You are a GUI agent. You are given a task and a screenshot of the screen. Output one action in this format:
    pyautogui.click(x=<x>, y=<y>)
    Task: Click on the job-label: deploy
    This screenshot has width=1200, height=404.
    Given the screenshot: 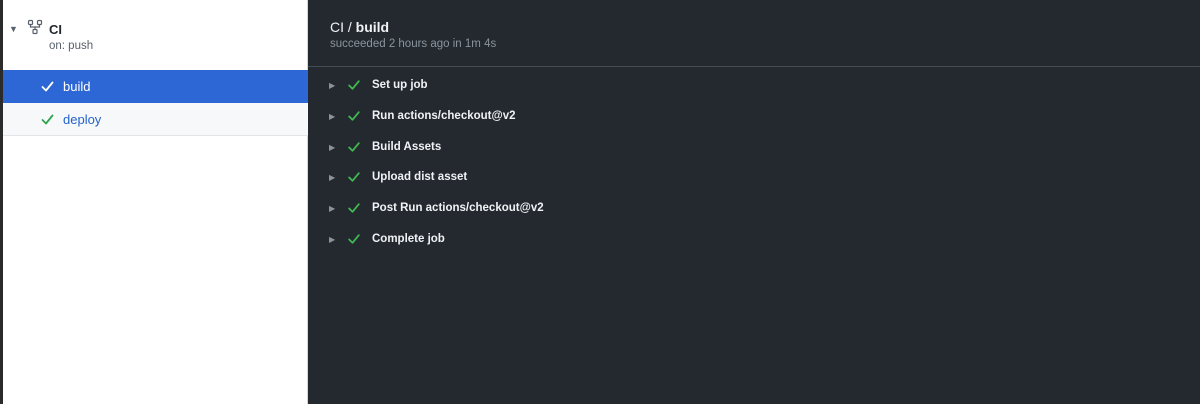 What is the action you would take?
    pyautogui.click(x=82, y=119)
    